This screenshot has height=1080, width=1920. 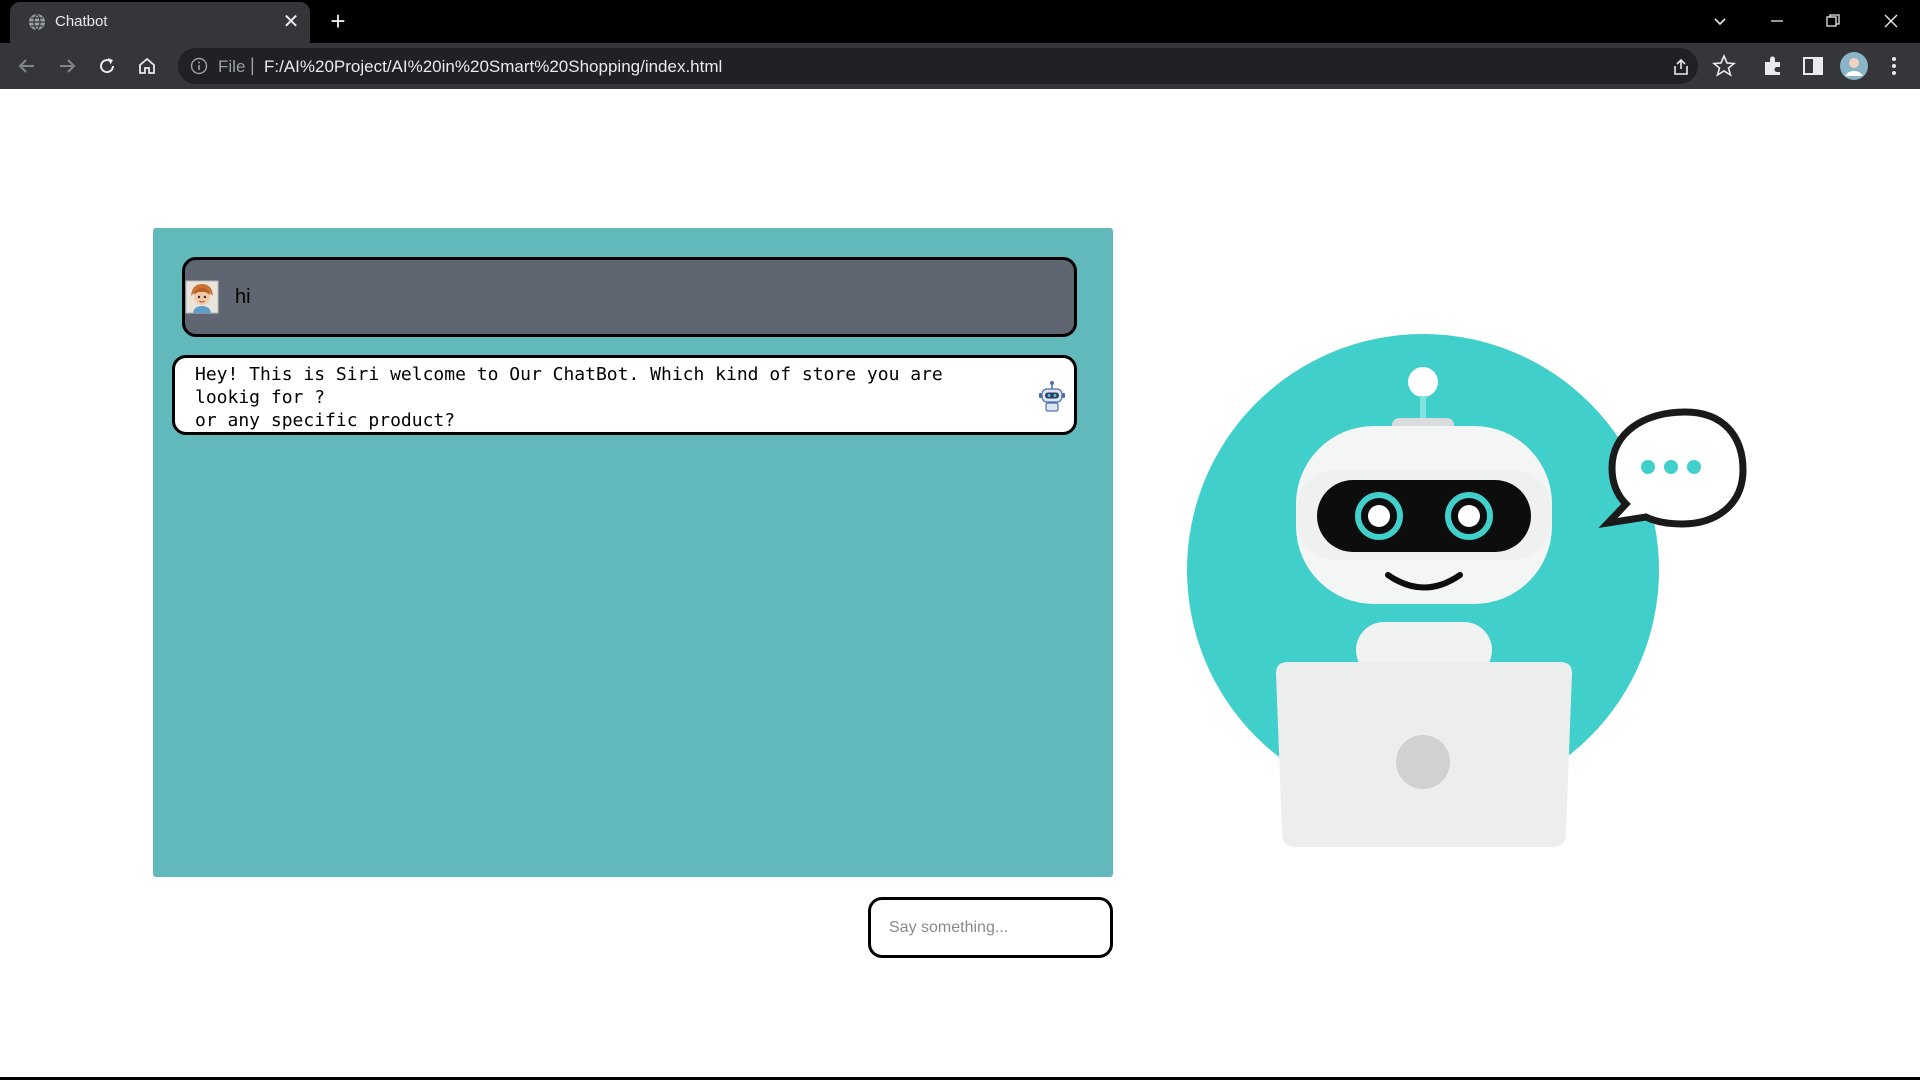 I want to click on forward-button, so click(x=67, y=66).